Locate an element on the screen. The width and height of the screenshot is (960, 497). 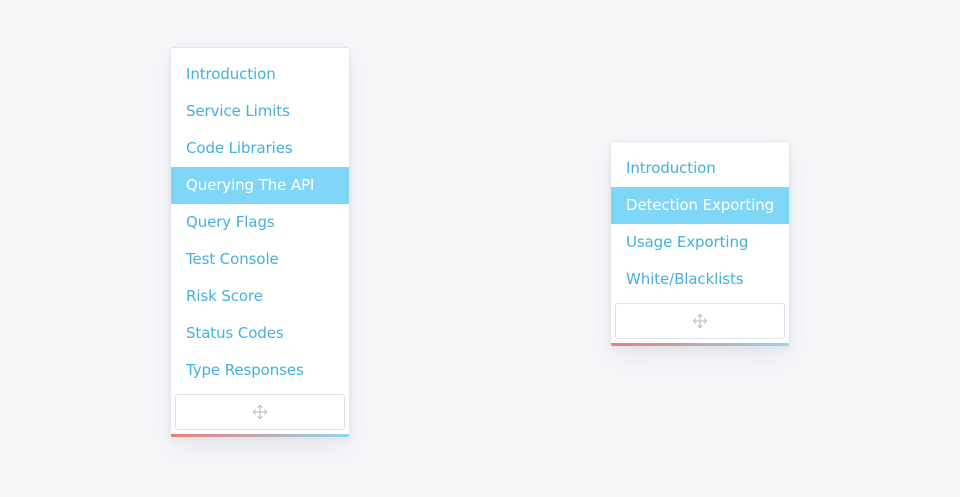
right-menu-accent-bar is located at coordinates (700, 344).